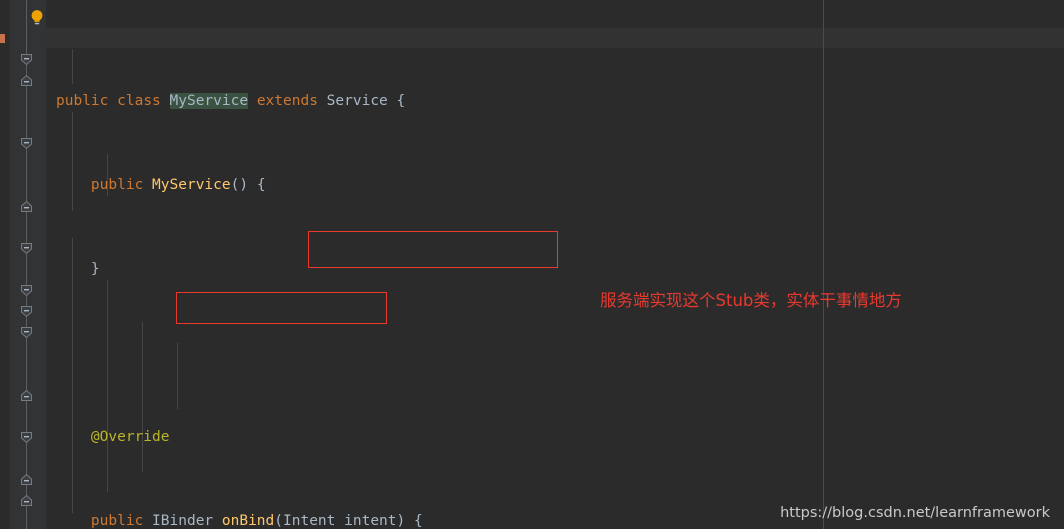 The image size is (1064, 529). I want to click on code-line: public MyService() {, so click(555, 185).